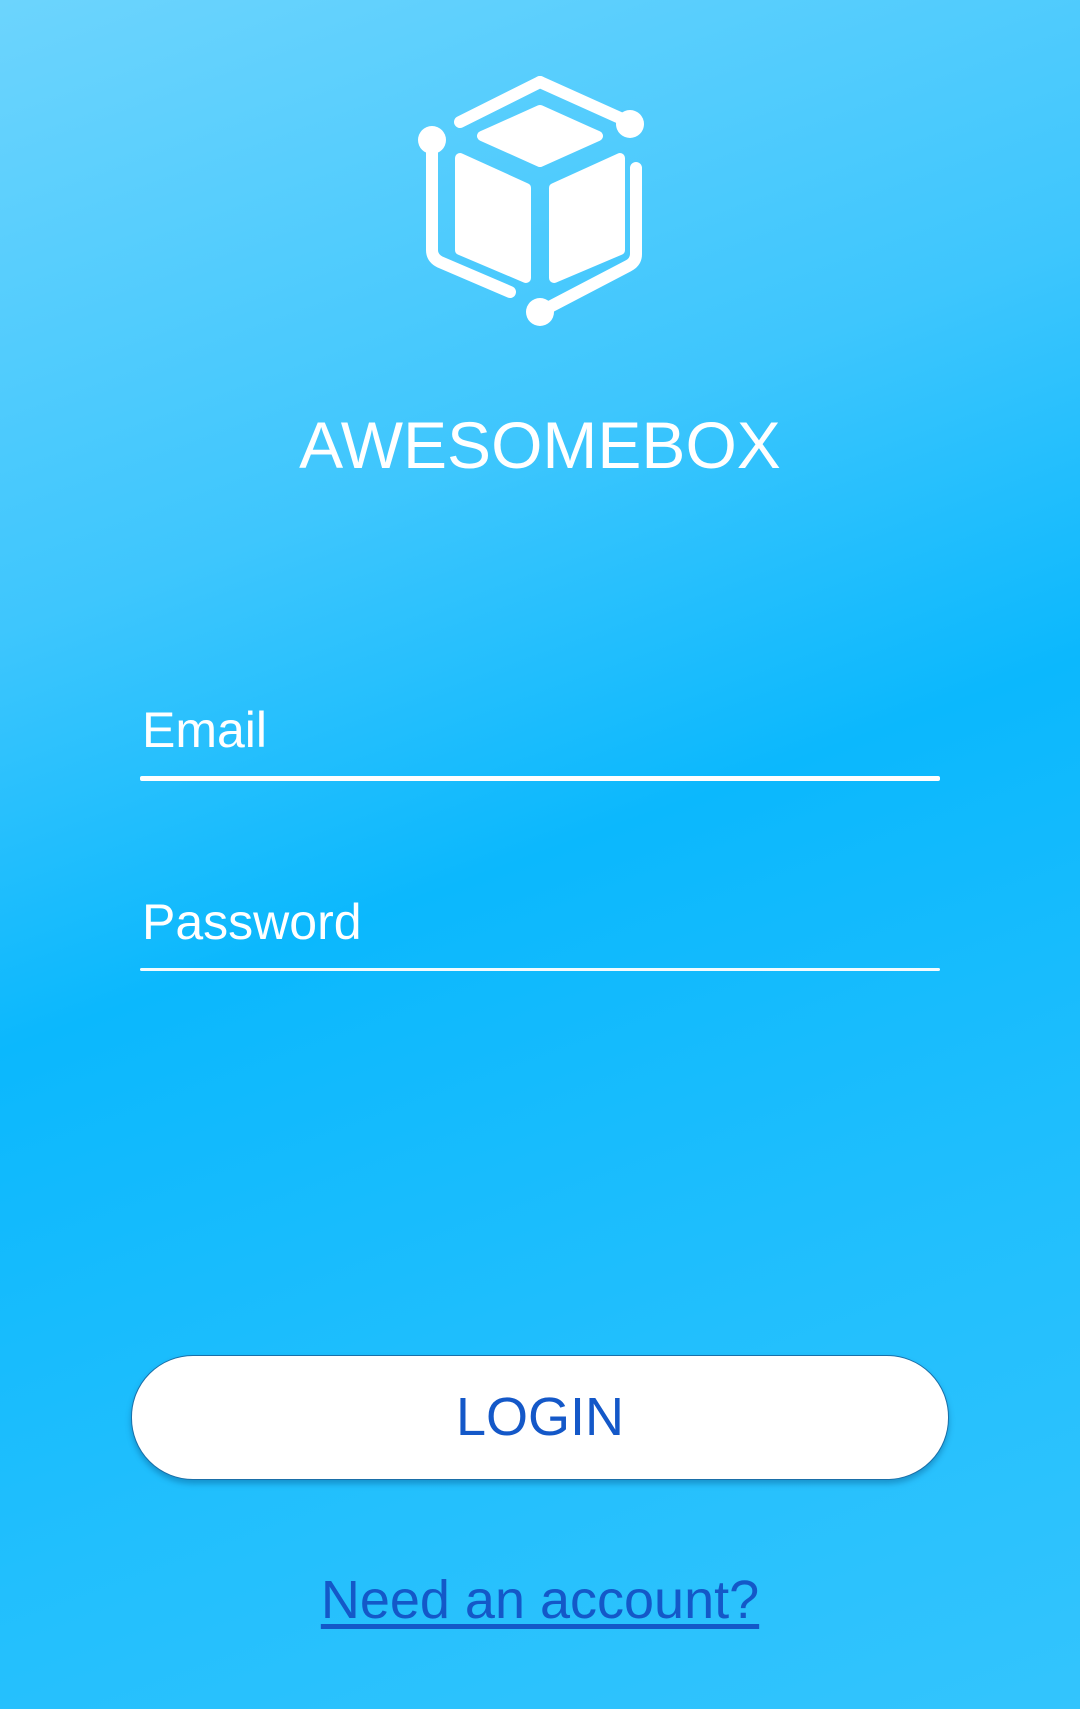  Describe the element at coordinates (540, 445) in the screenshot. I see `app-title: AWESOMEBOX` at that location.